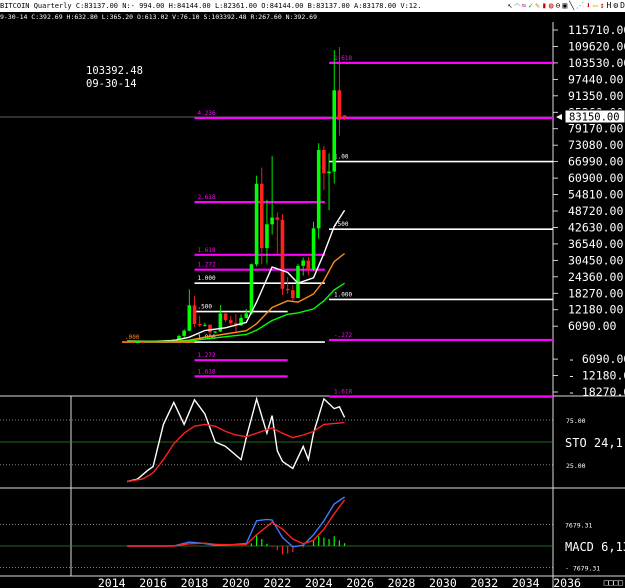  What do you see at coordinates (595, 211) in the screenshot?
I see `price-tick-label: 48720.00` at bounding box center [595, 211].